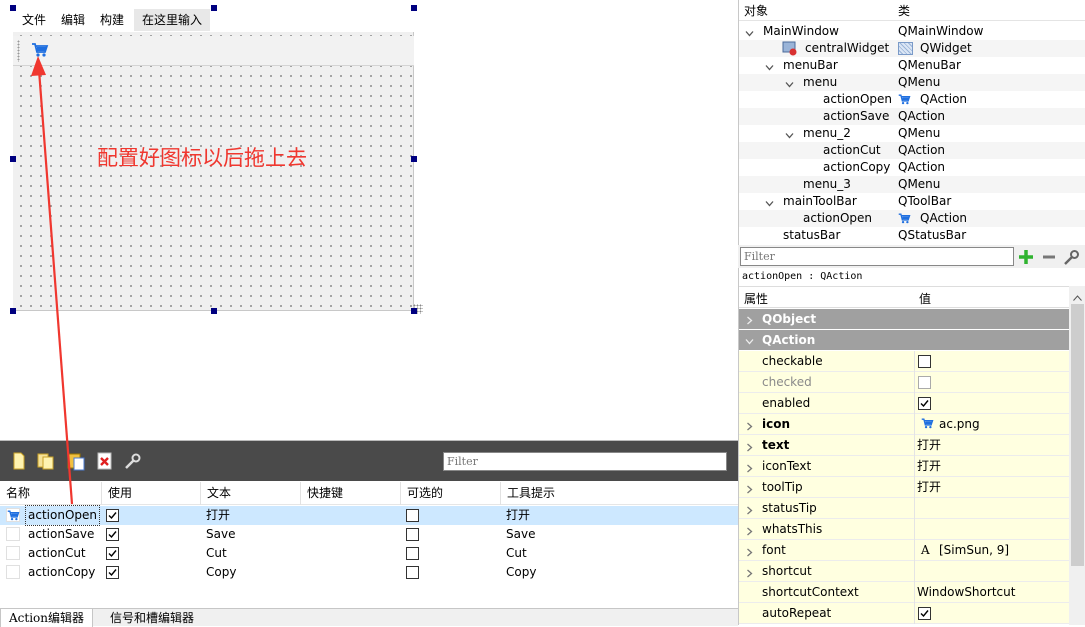 This screenshot has width=1085, height=627. Describe the element at coordinates (974, 550) in the screenshot. I see `property-value: [SimSun, 9]` at that location.